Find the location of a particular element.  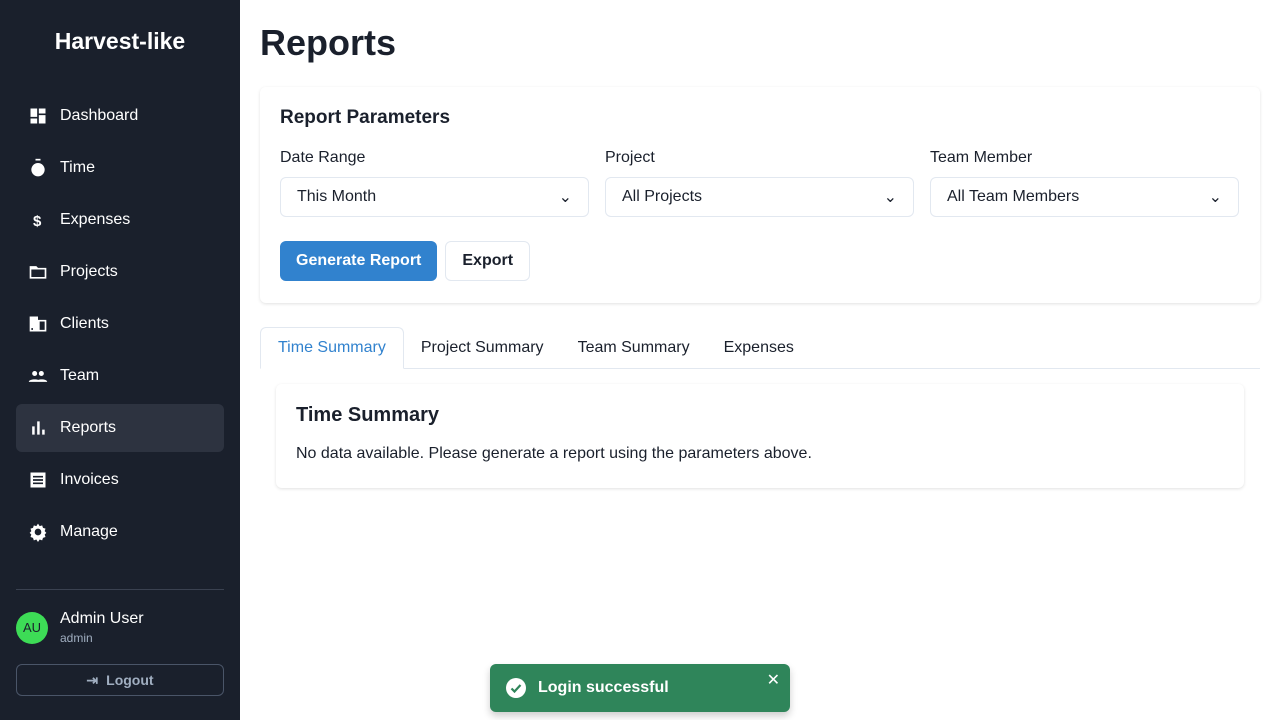

logout-button: ⇥ Logout is located at coordinates (120, 680).